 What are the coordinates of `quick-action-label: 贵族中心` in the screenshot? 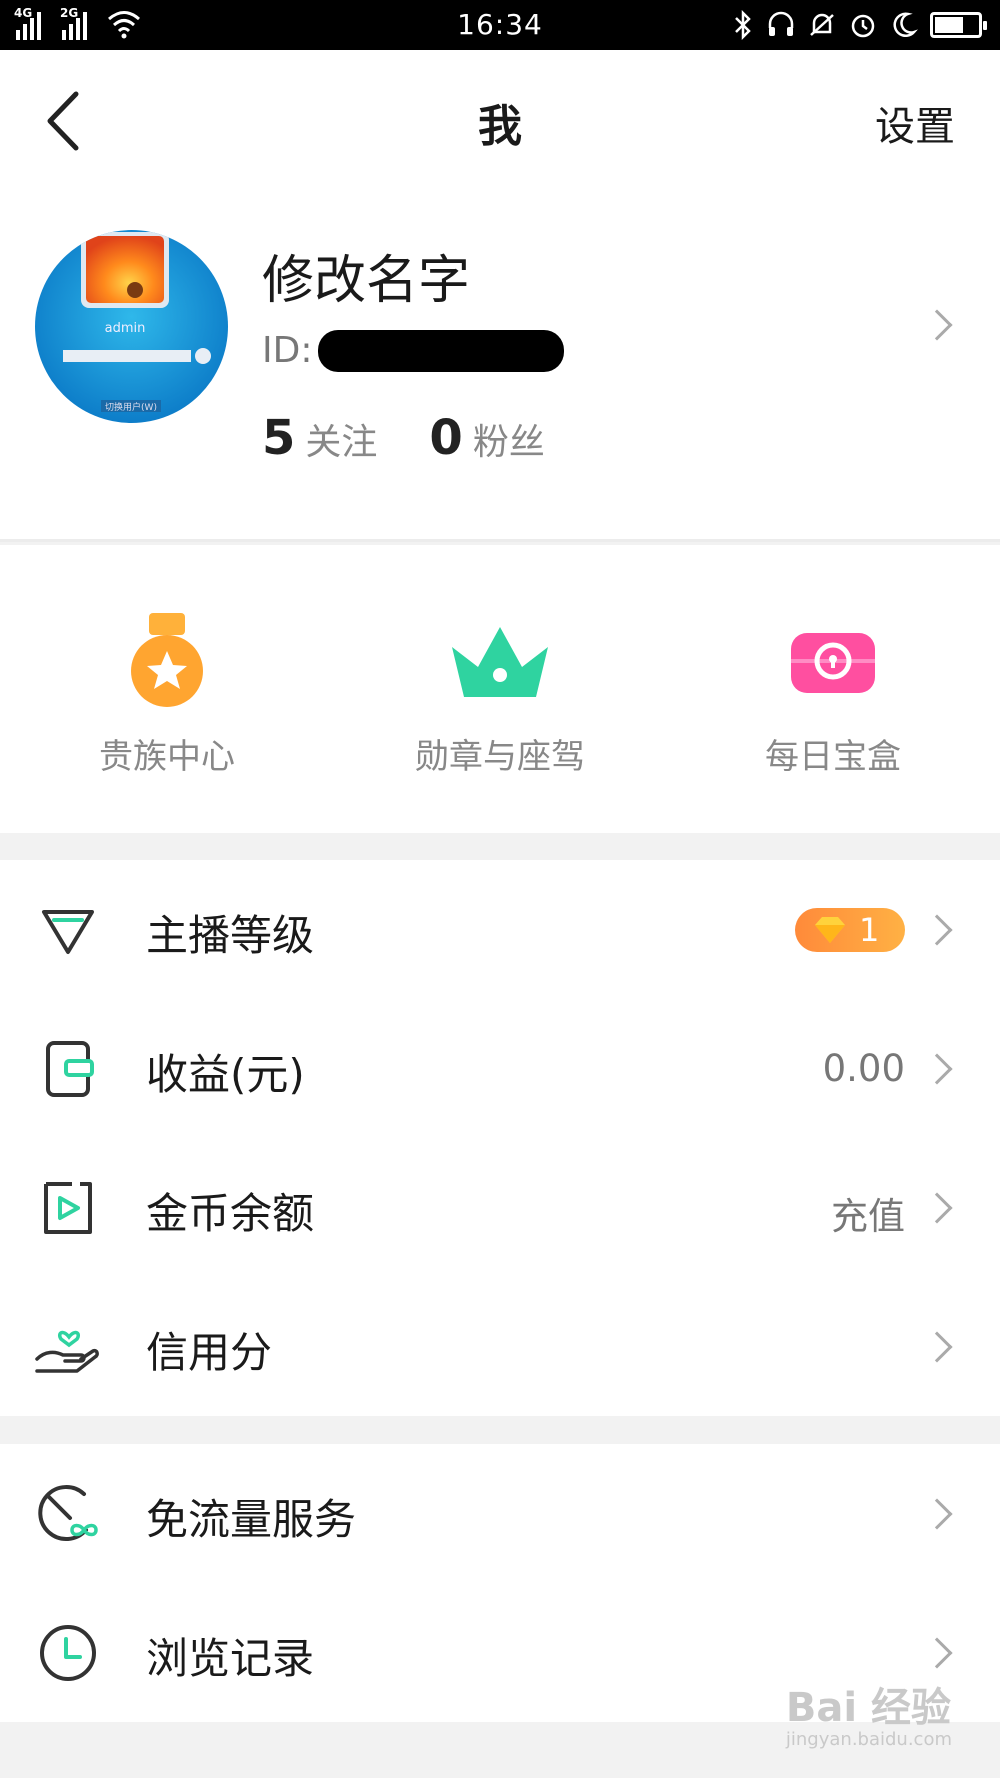 It's located at (167, 757).